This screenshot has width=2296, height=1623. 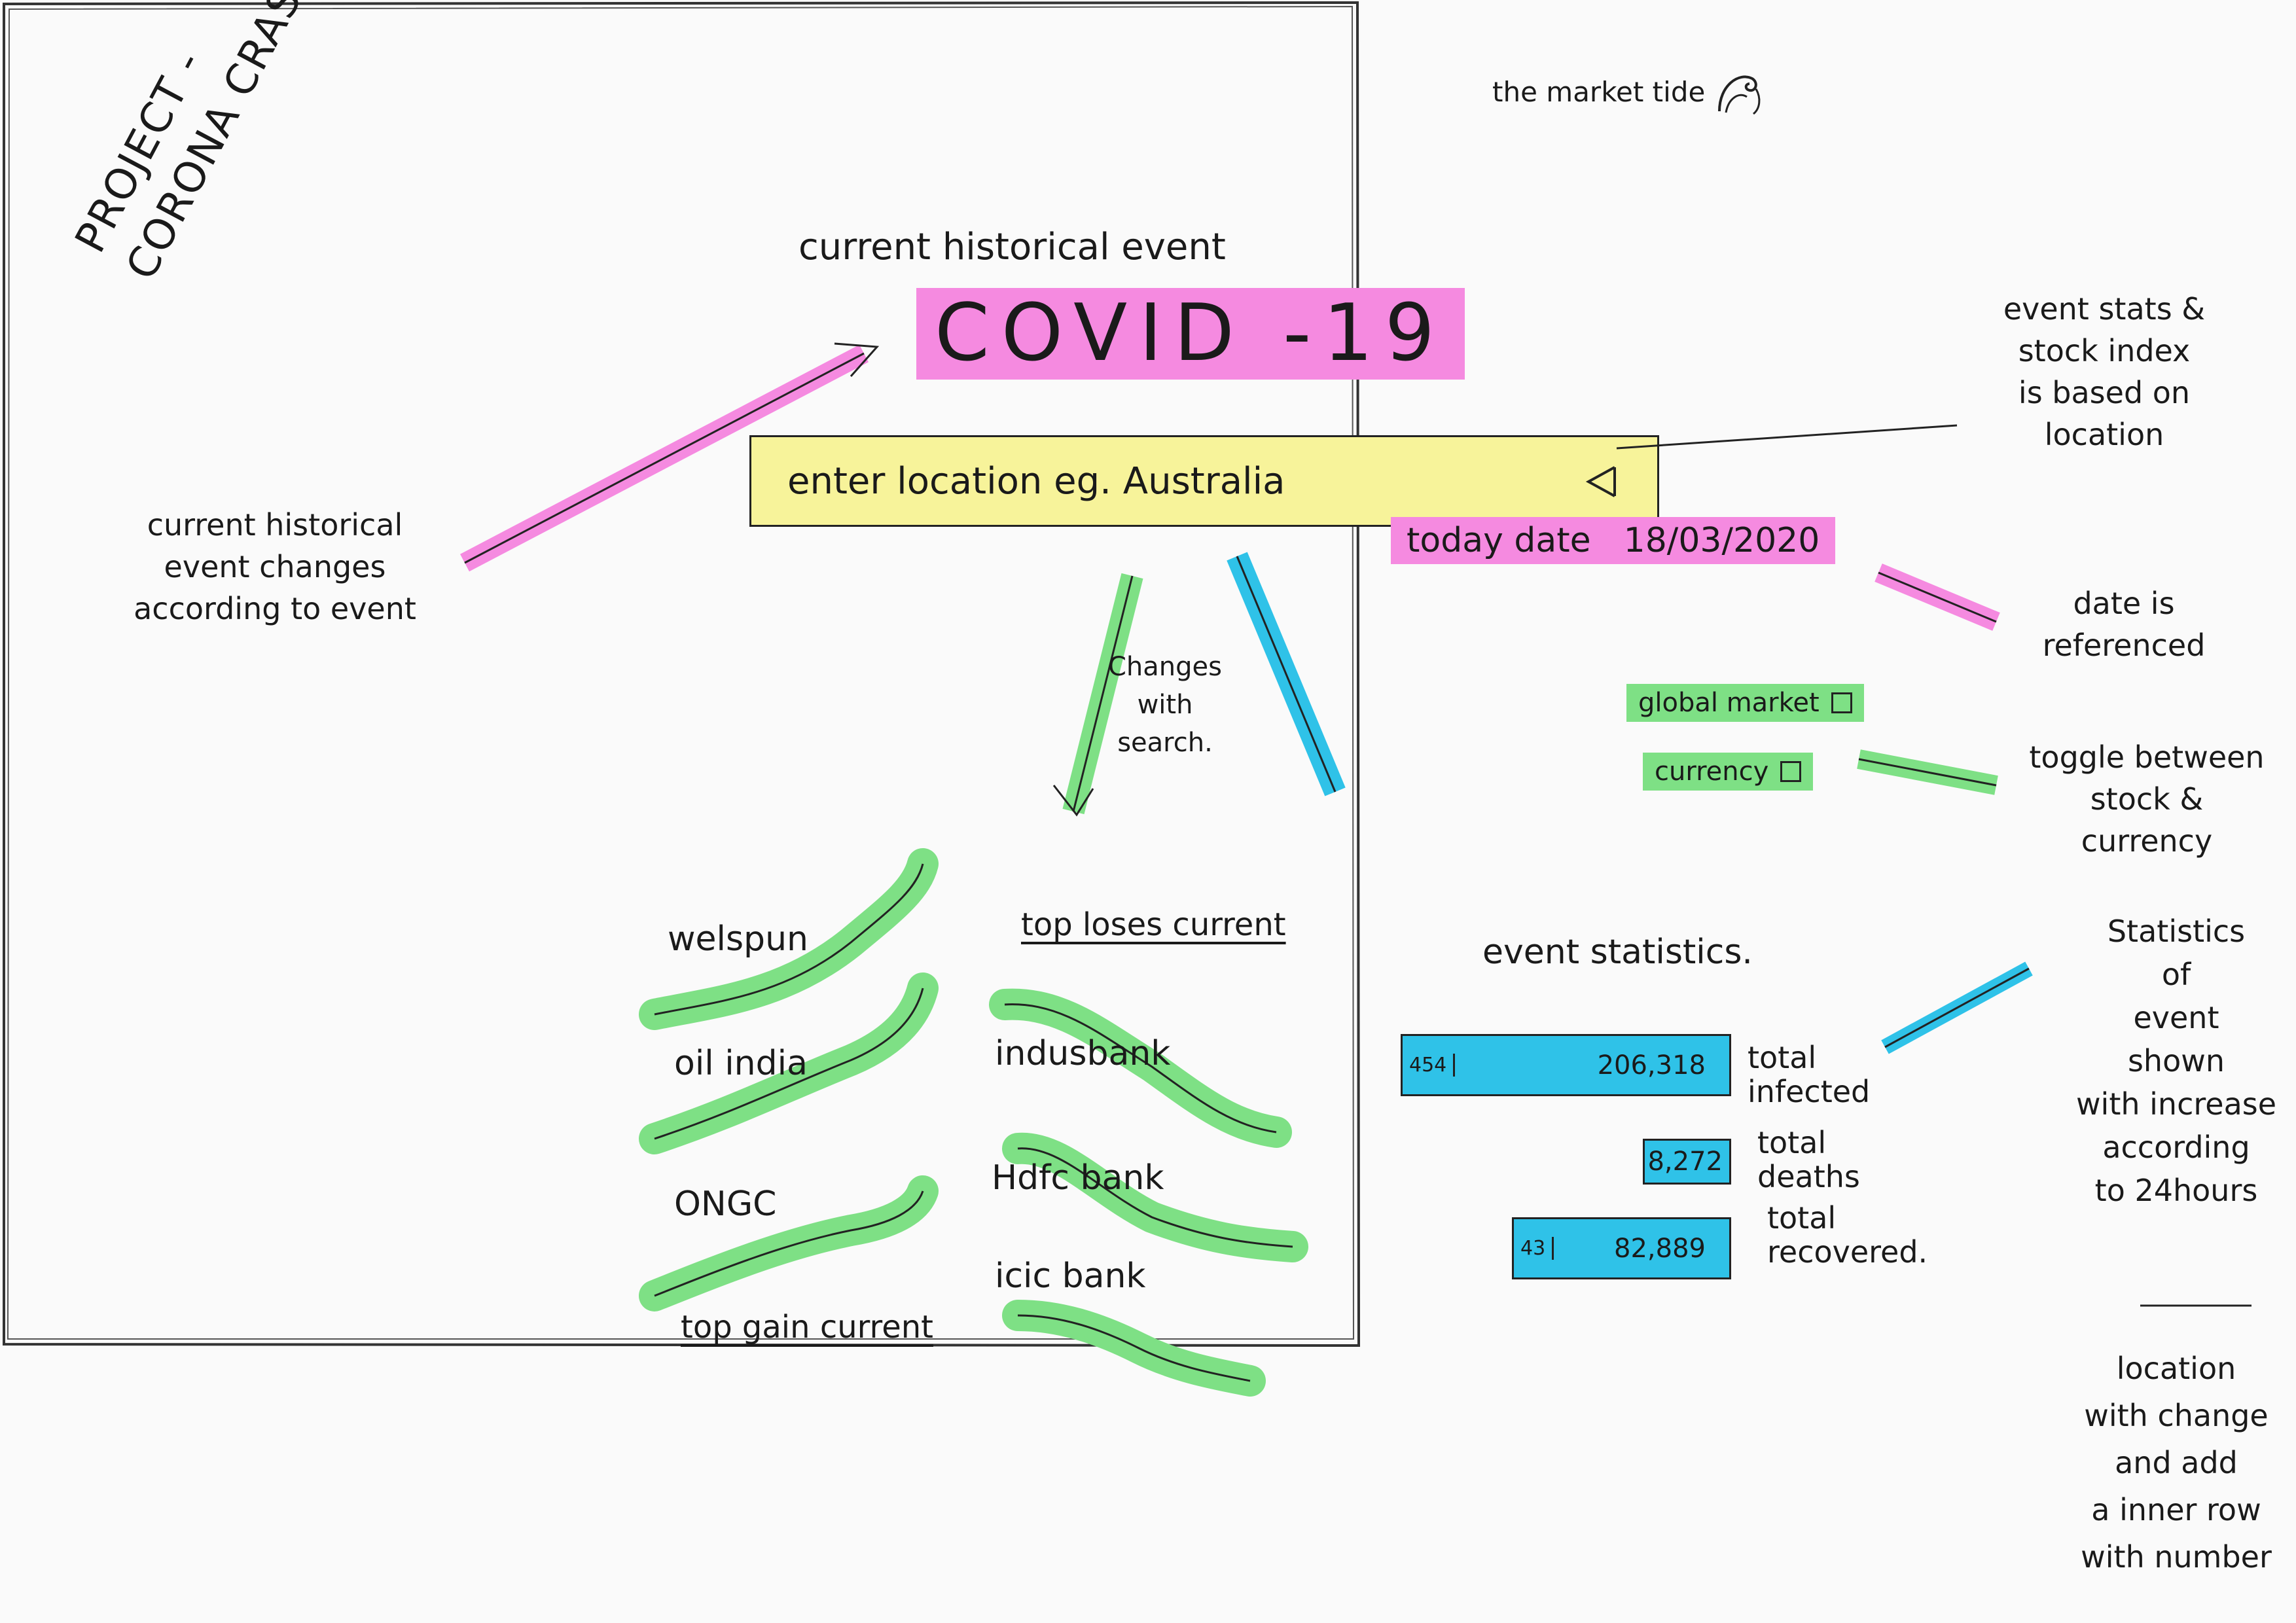 What do you see at coordinates (738, 939) in the screenshot?
I see `gain-item-welspun: welspun` at bounding box center [738, 939].